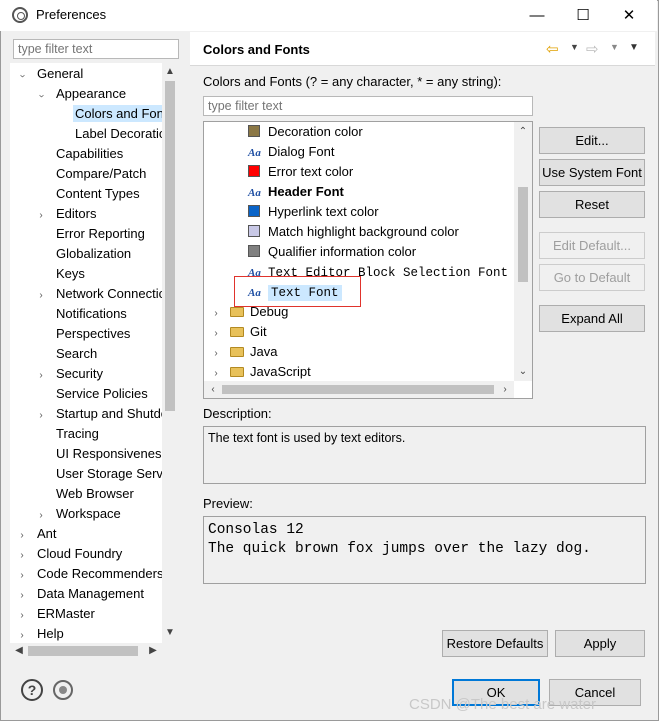 The height and width of the screenshot is (721, 659). What do you see at coordinates (592, 172) in the screenshot?
I see `use-system-font-button: Use System Font` at bounding box center [592, 172].